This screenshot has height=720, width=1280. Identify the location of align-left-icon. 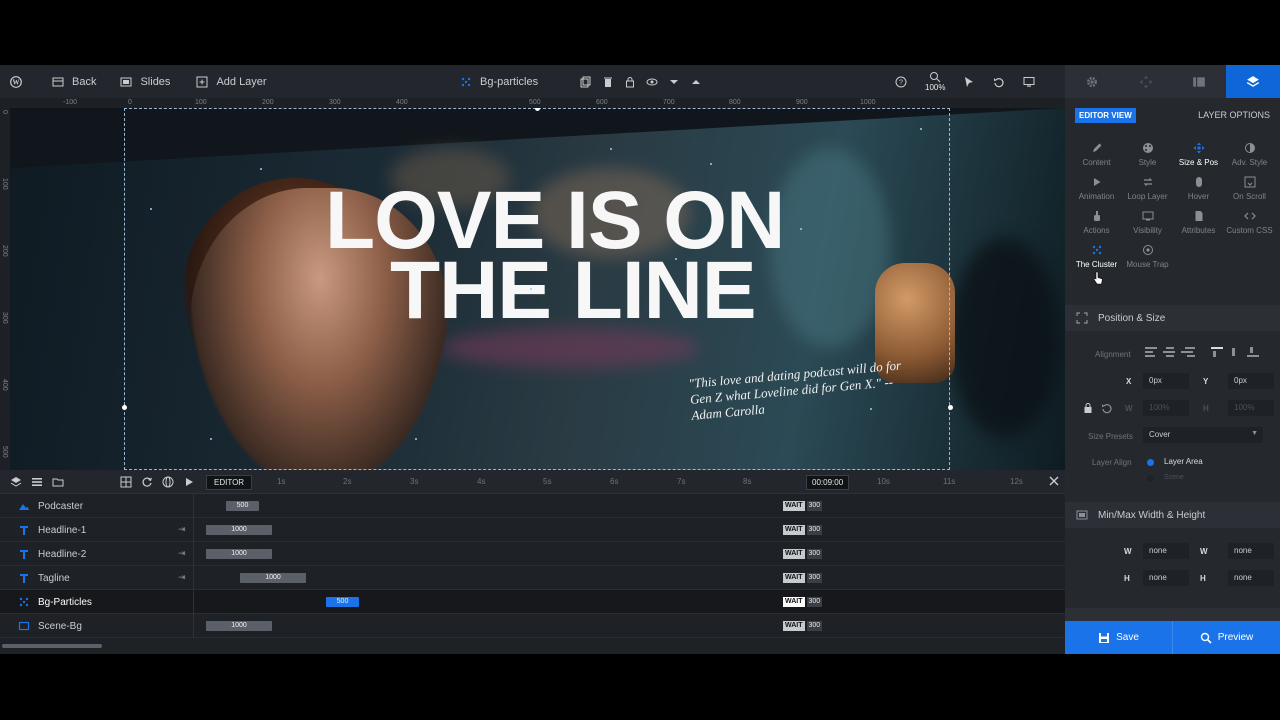
(1152, 352).